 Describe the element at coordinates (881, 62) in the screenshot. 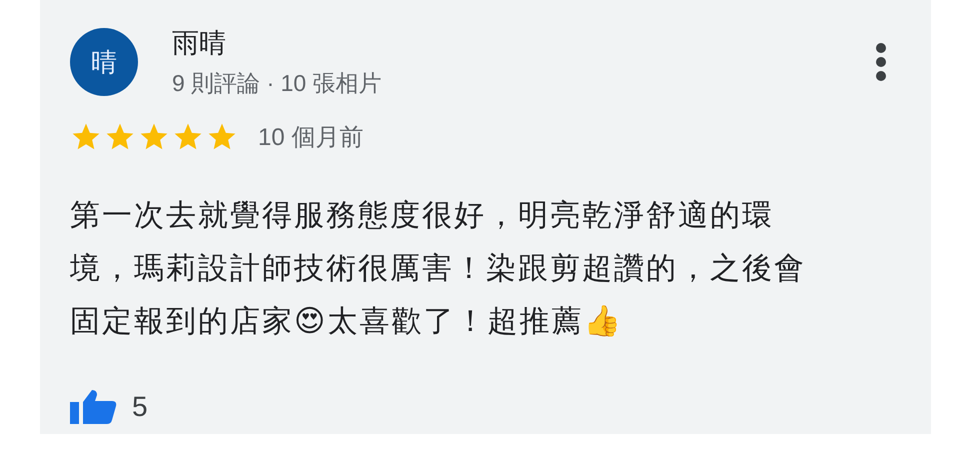

I see `more-options-icon` at that location.